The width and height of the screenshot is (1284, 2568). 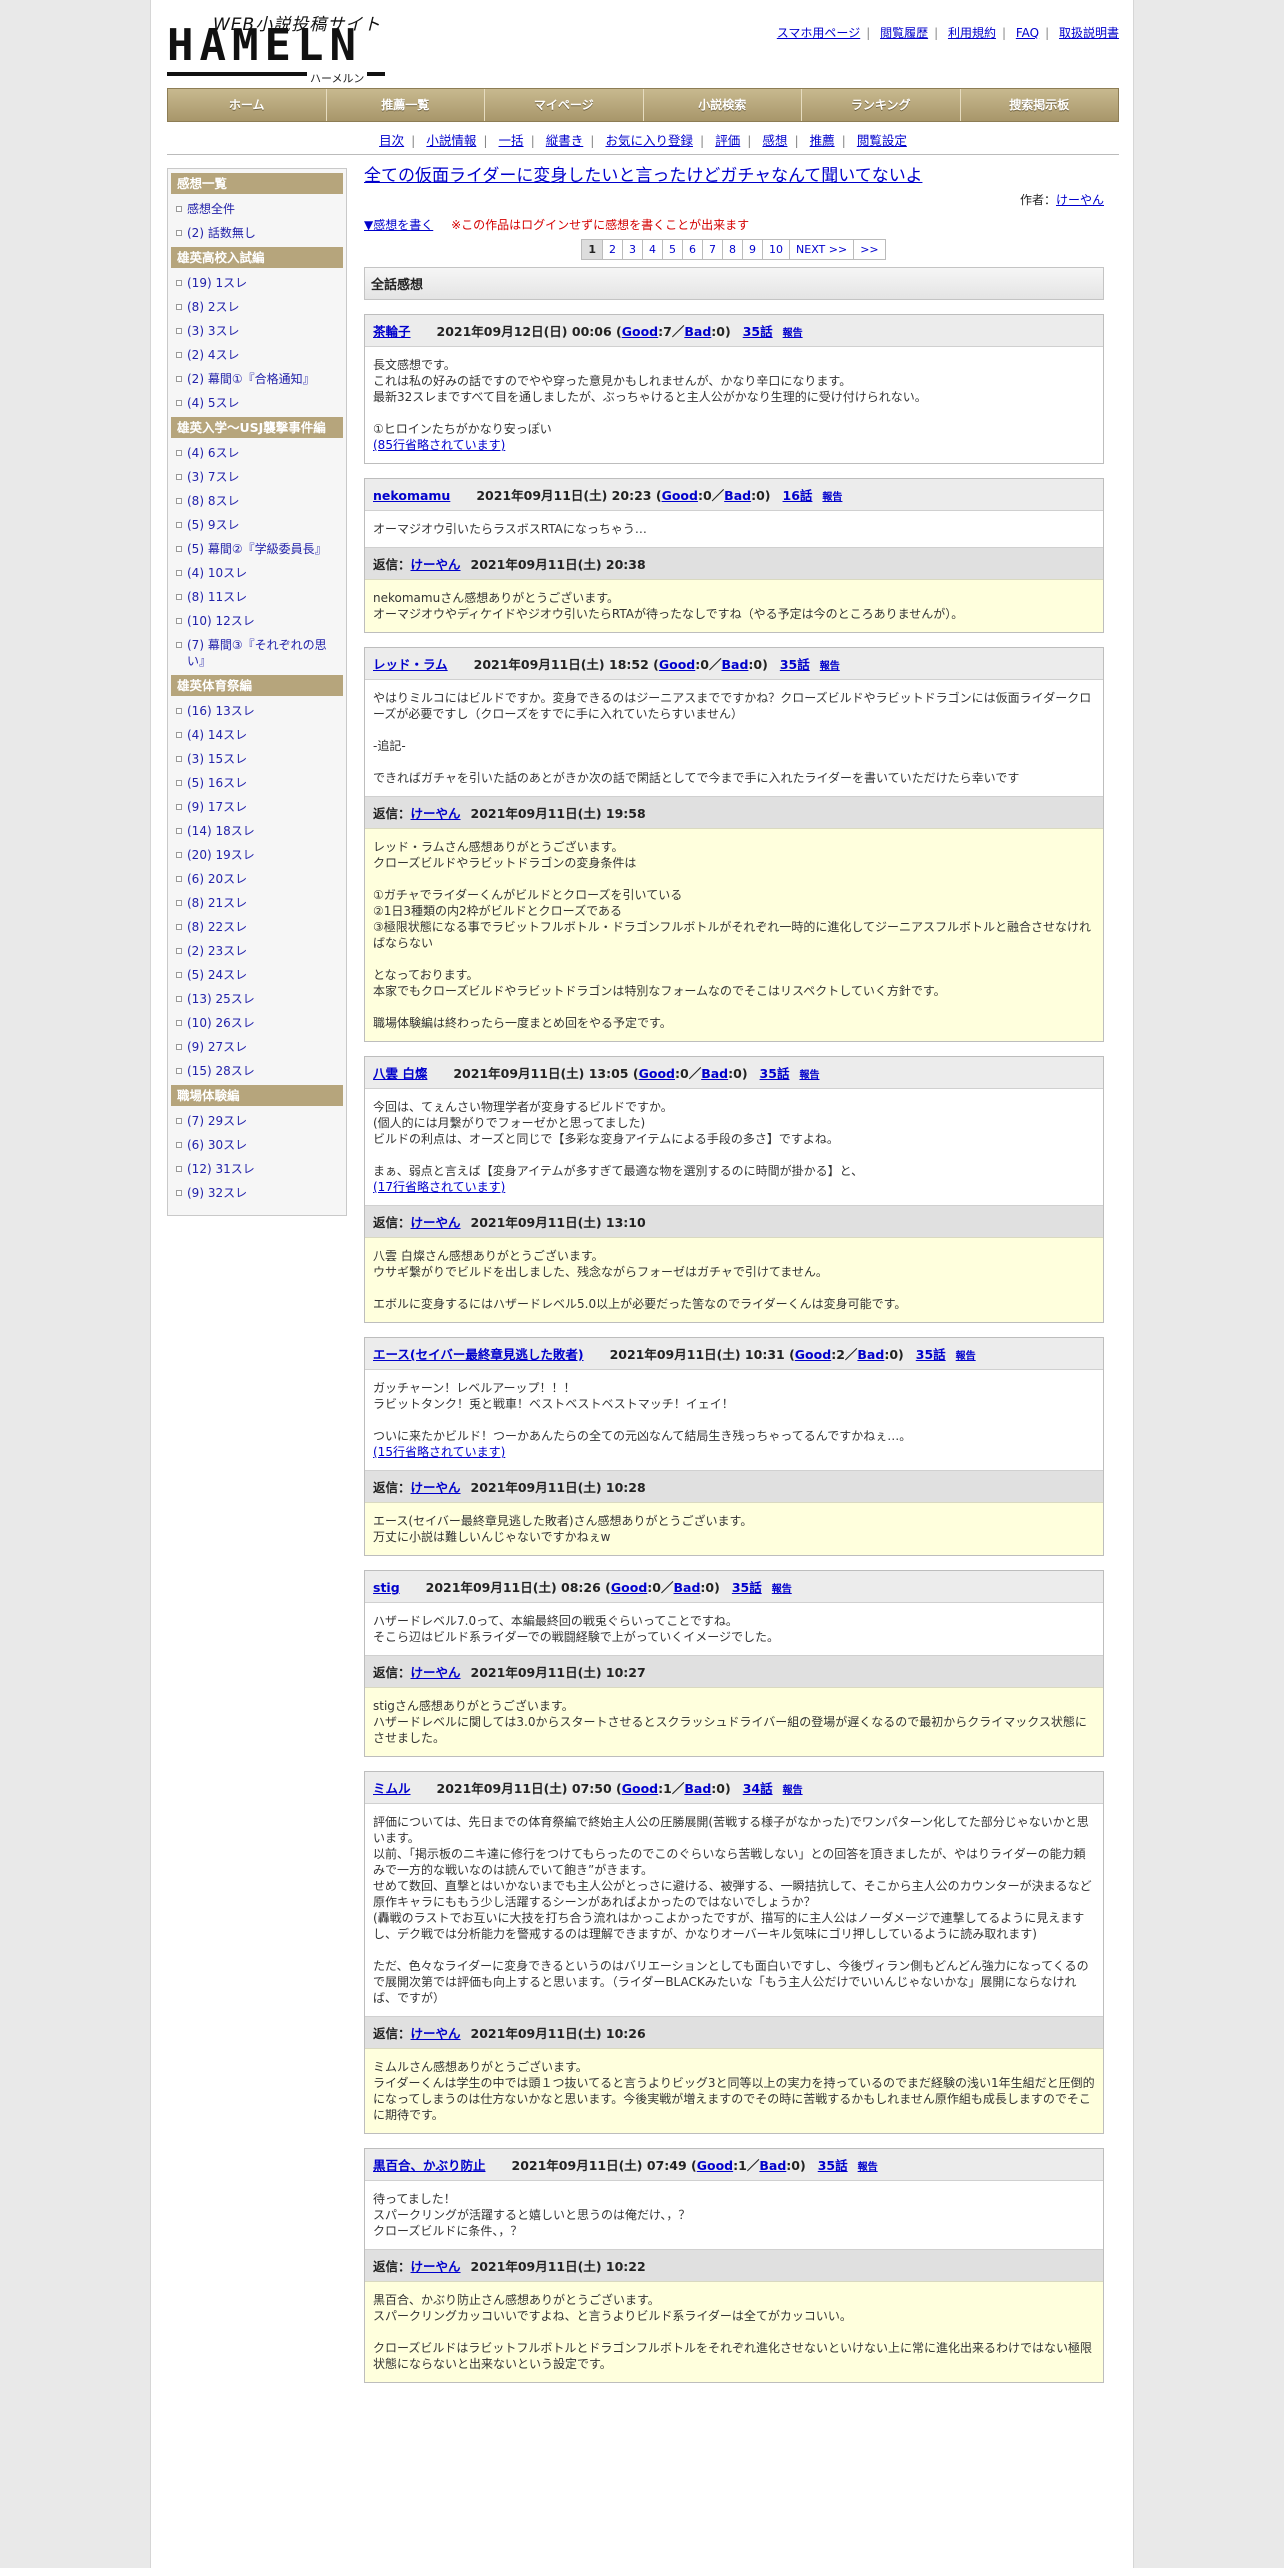 I want to click on pager-link: 3, so click(x=633, y=249).